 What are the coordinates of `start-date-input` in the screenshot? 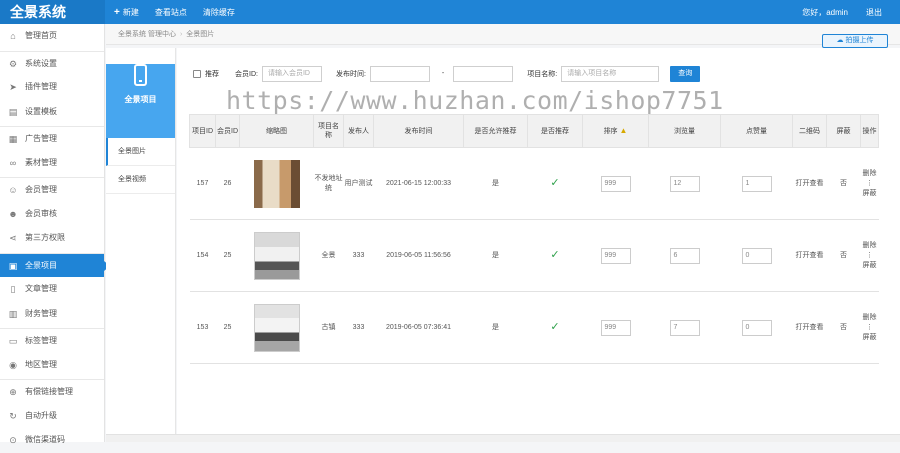 It's located at (399, 73).